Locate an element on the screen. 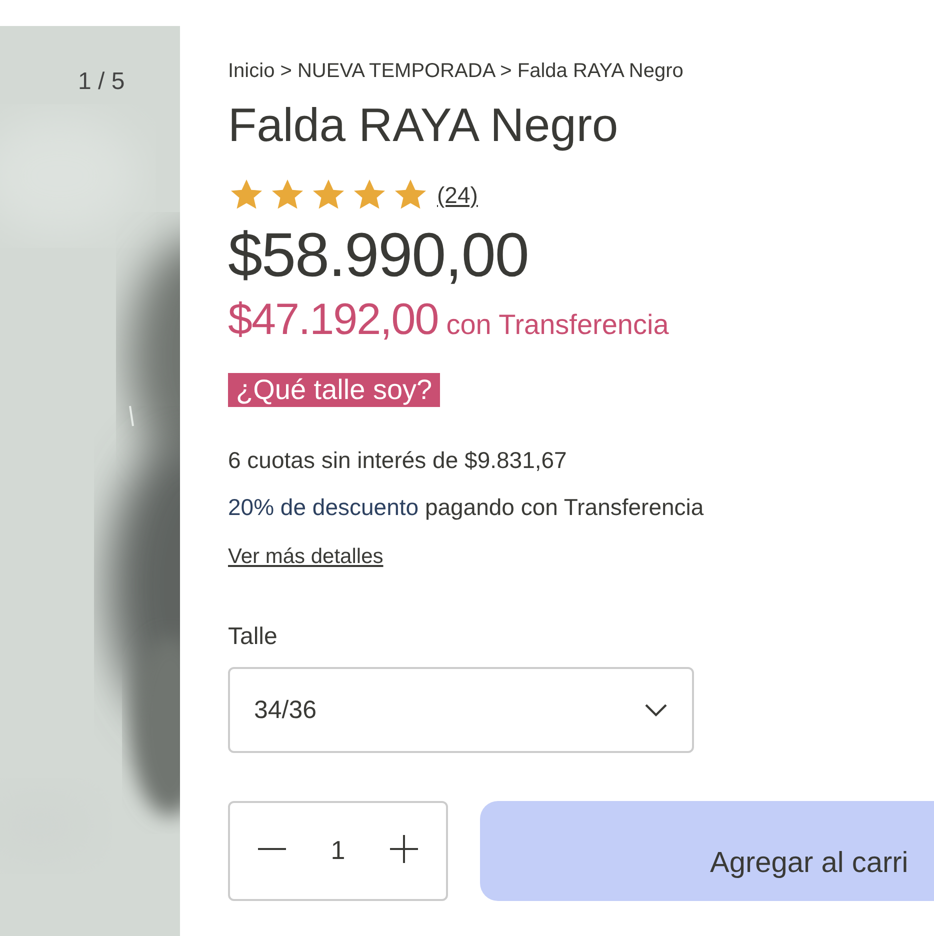 This screenshot has height=936, width=934. product-title: Falda RAYA Negro is located at coordinates (423, 124).